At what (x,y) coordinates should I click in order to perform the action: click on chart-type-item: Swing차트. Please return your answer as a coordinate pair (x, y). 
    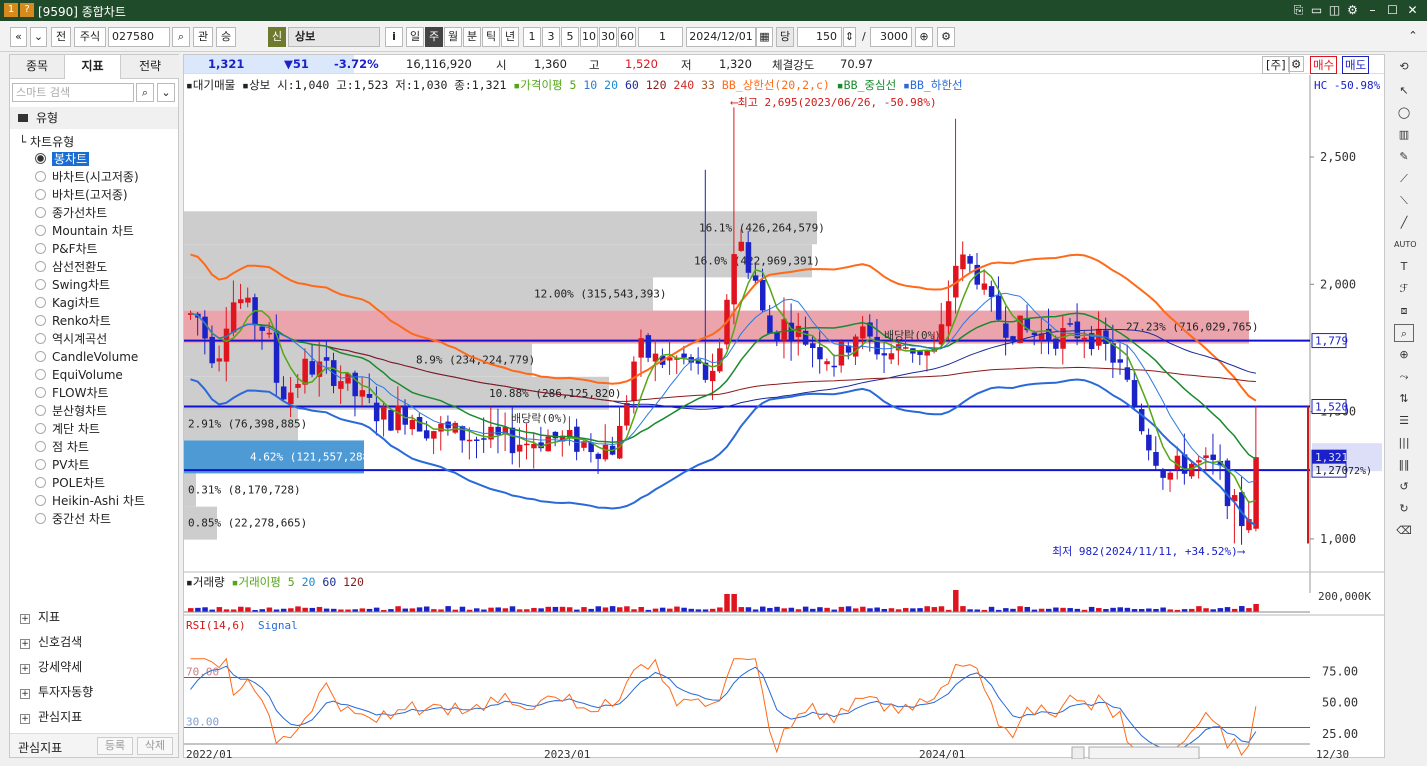
    Looking at the image, I should click on (72, 285).